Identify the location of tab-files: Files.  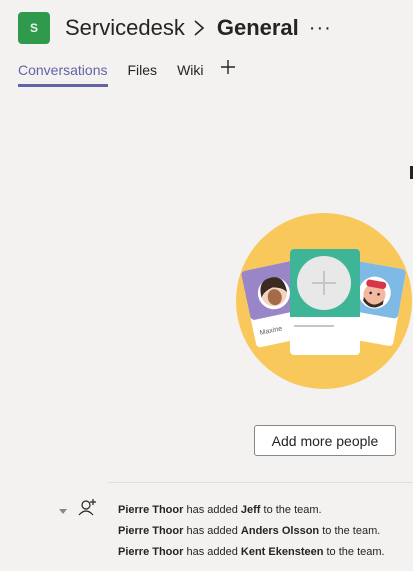
(143, 72).